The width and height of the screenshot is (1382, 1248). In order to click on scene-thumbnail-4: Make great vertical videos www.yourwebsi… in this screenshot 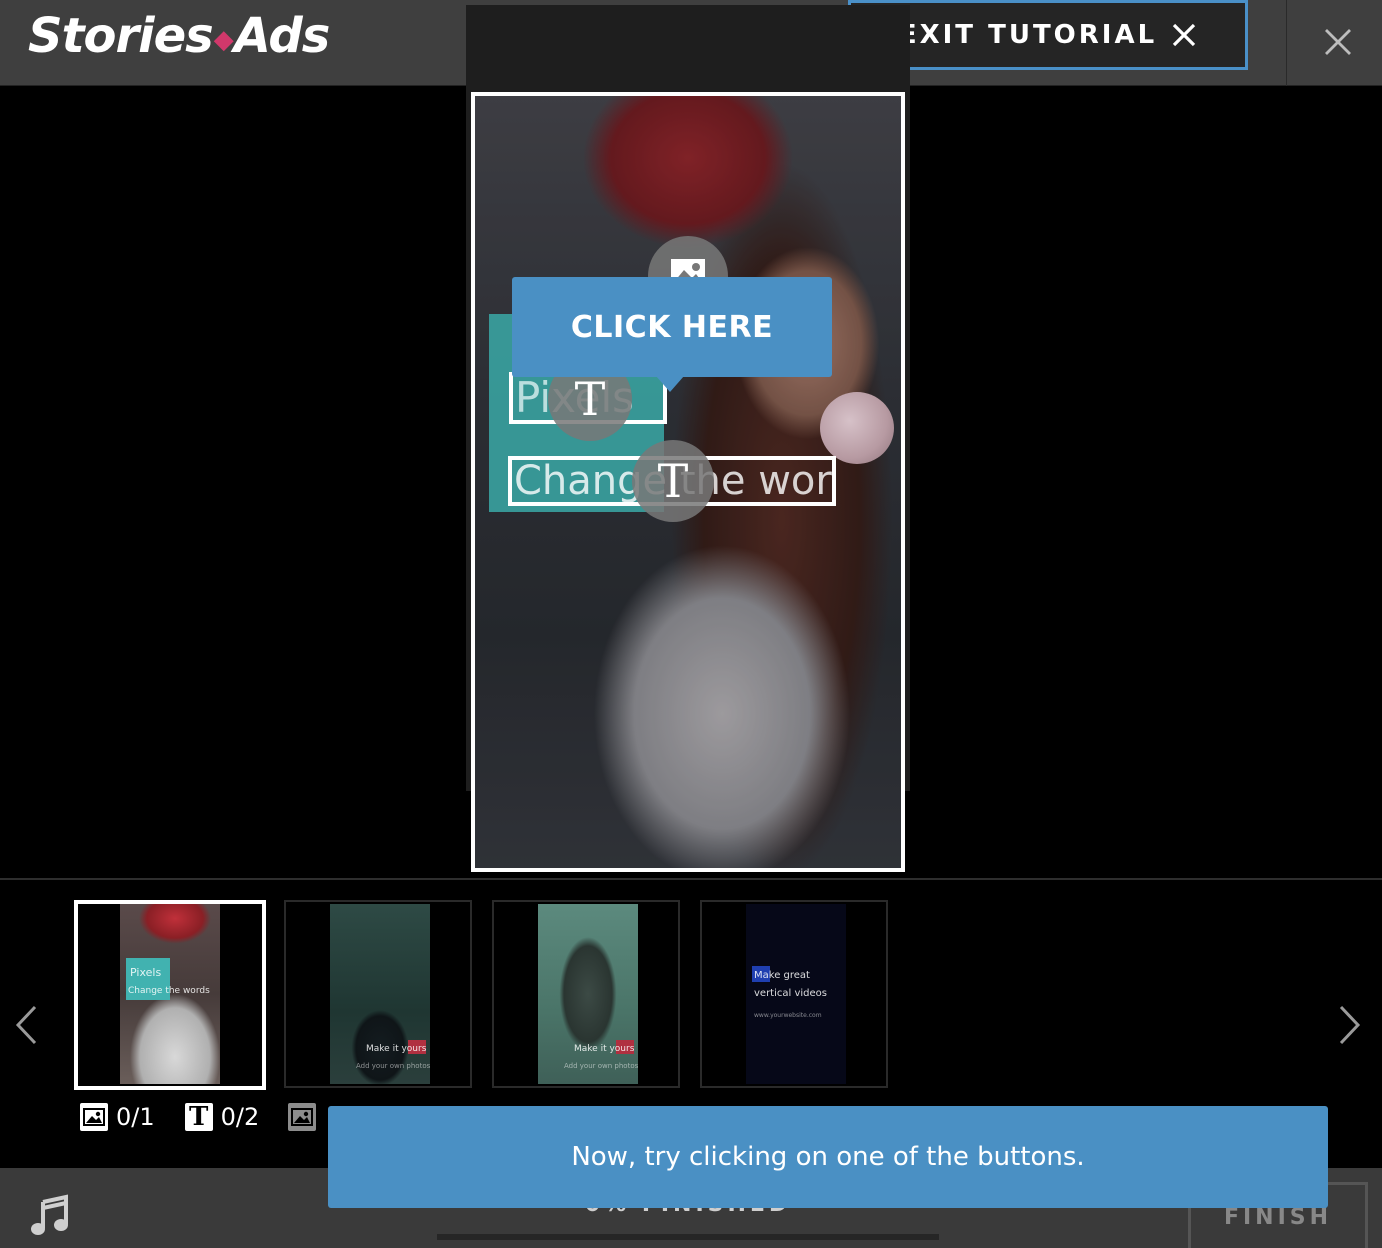, I will do `click(794, 994)`.